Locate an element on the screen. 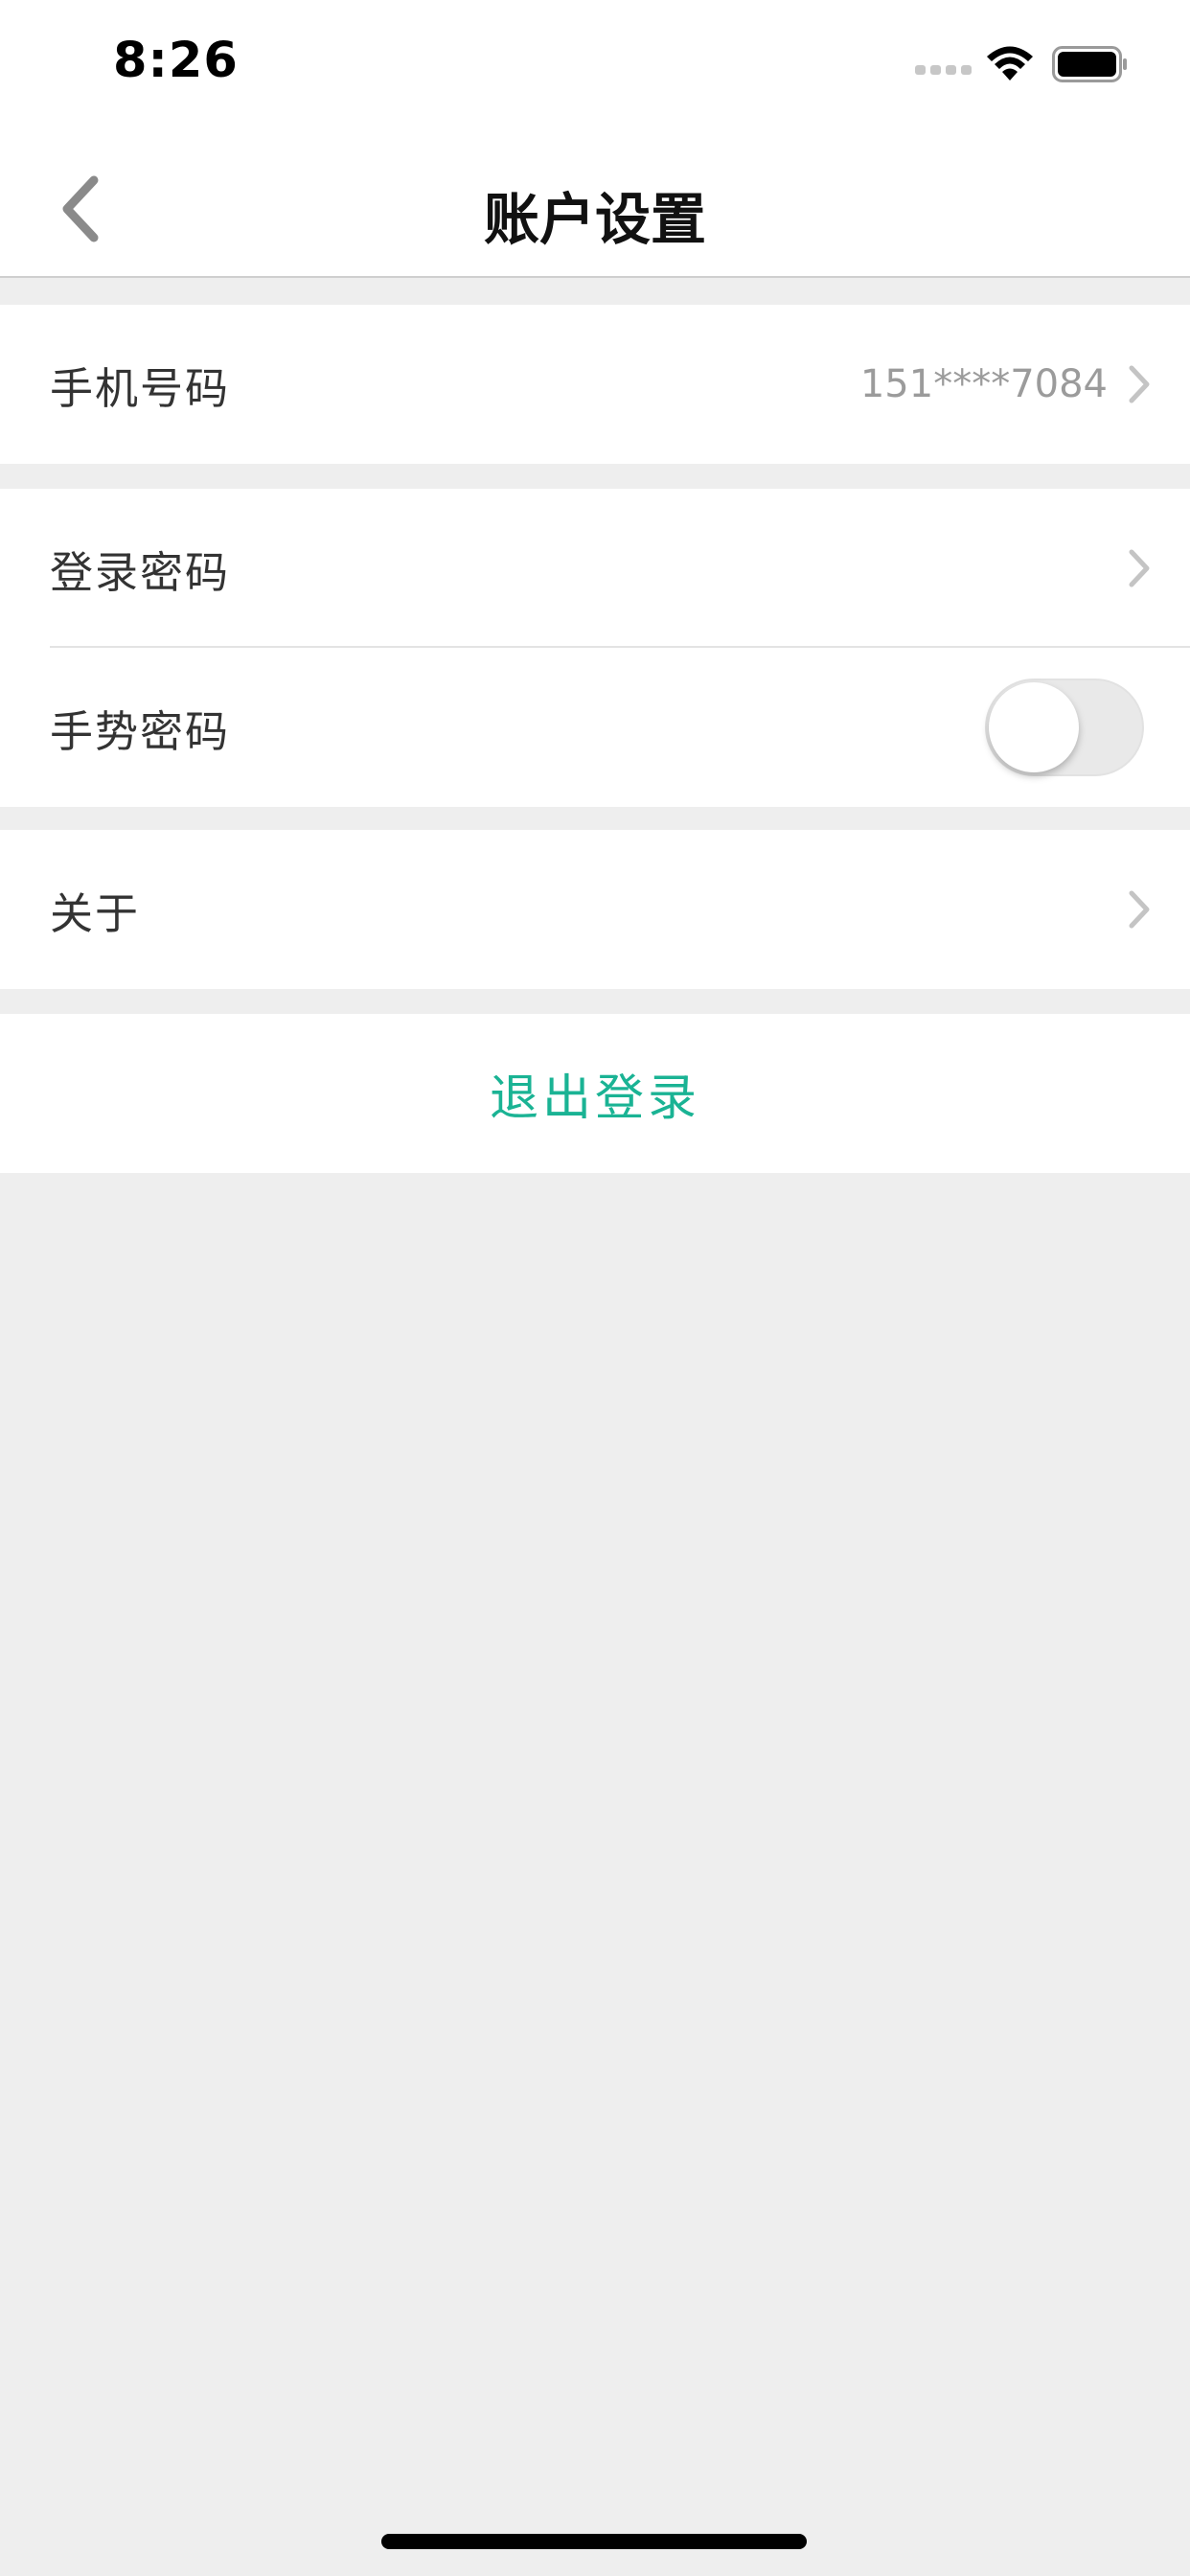 This screenshot has height=2576, width=1190. gesture-password-toggle is located at coordinates (1065, 727).